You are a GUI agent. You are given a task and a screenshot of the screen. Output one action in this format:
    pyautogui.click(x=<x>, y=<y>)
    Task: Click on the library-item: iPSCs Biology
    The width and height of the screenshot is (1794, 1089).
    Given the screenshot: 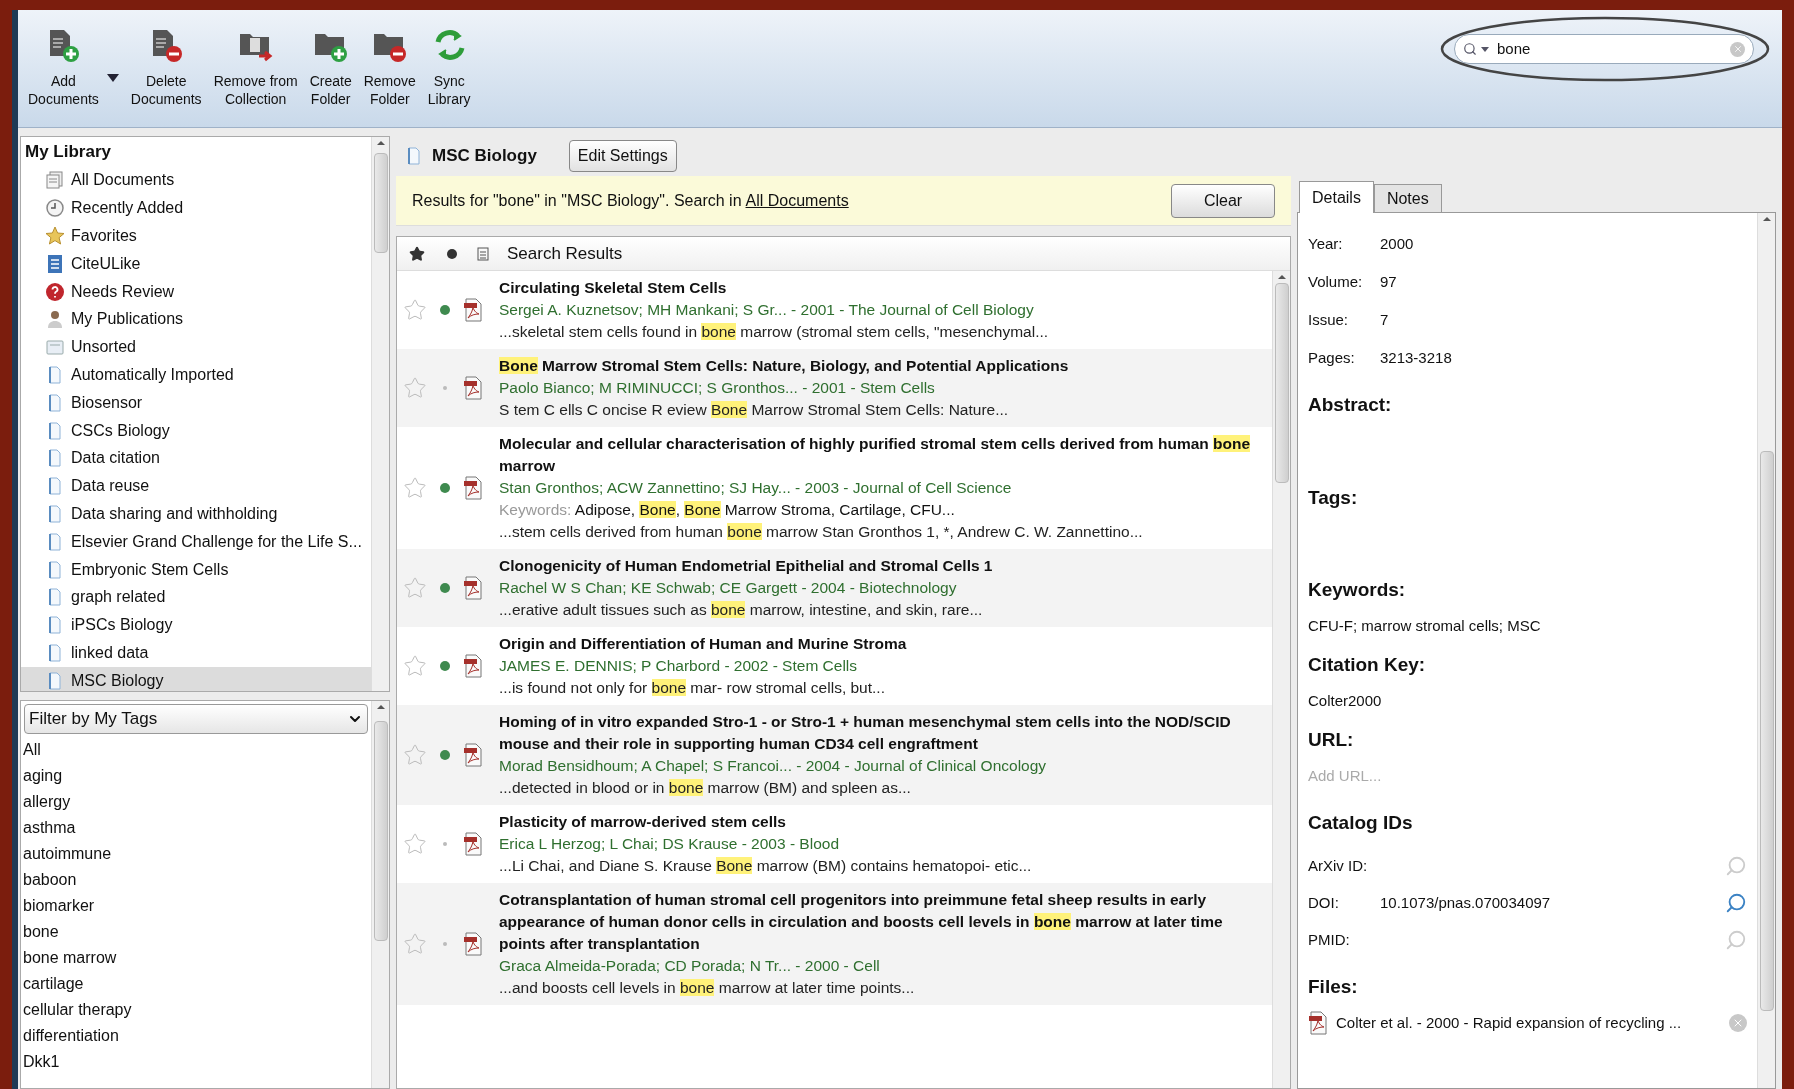 What is the action you would take?
    pyautogui.click(x=196, y=625)
    